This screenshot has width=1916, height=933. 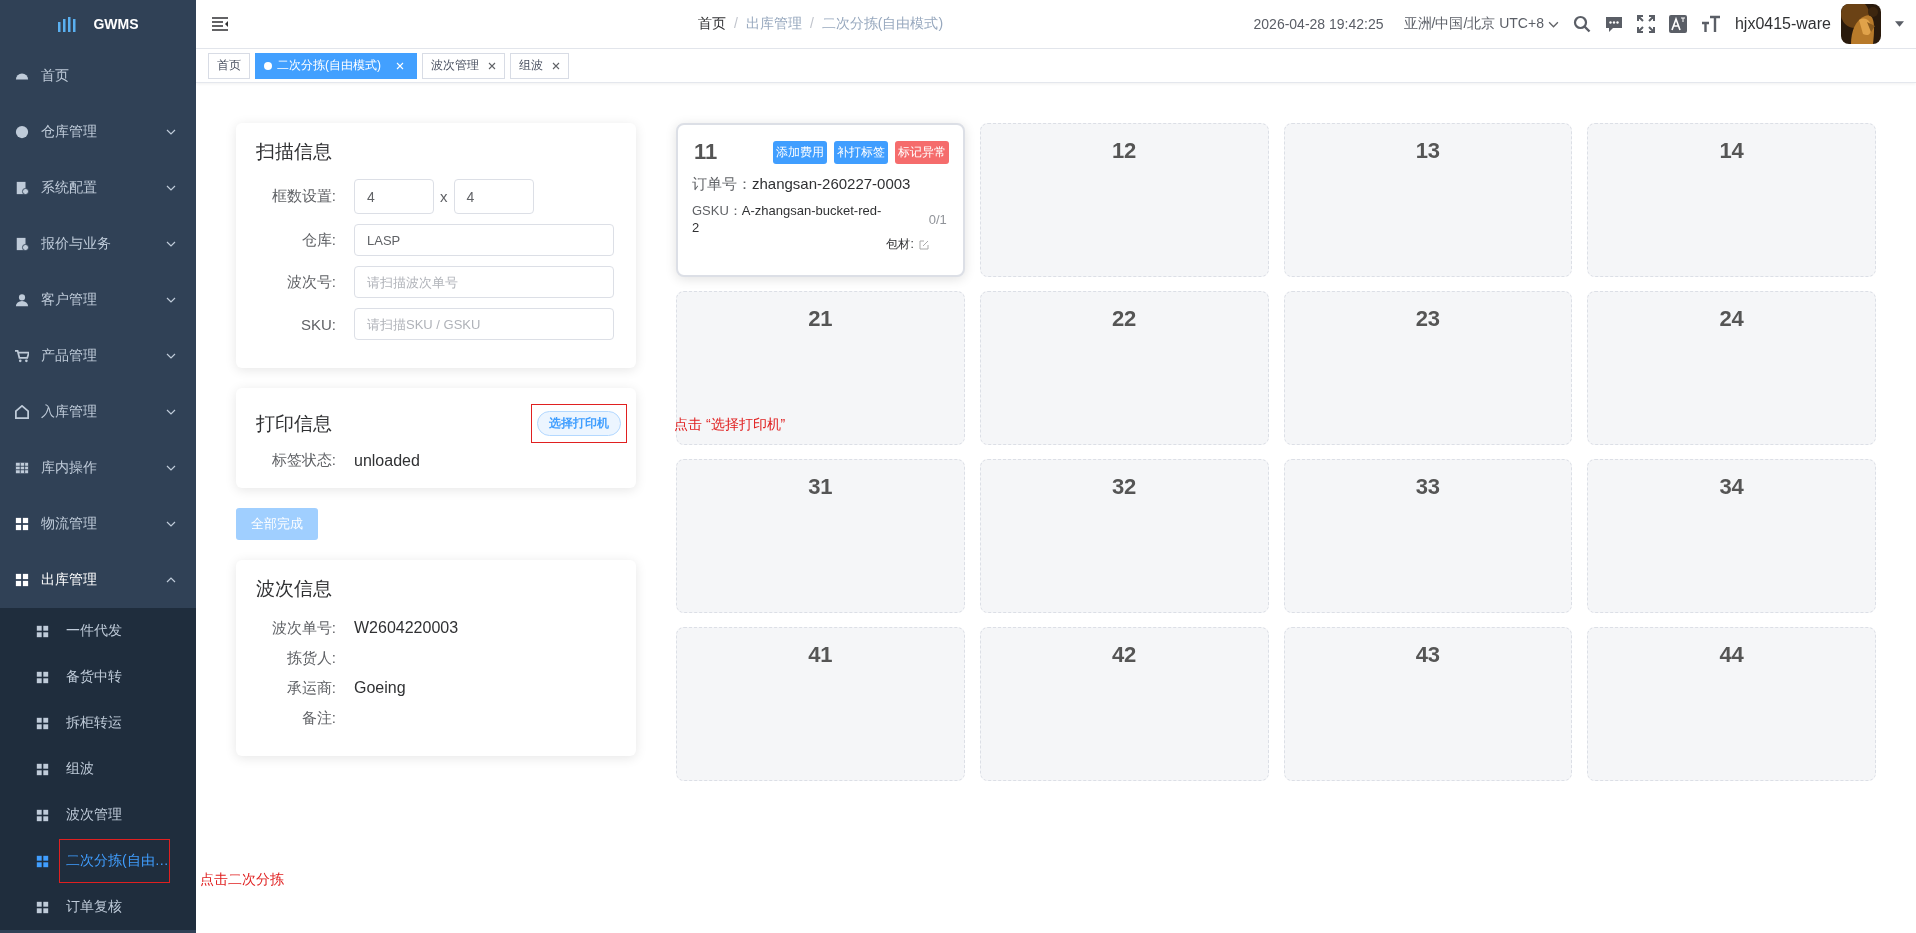 What do you see at coordinates (1428, 151) in the screenshot?
I see `slot-number: 13` at bounding box center [1428, 151].